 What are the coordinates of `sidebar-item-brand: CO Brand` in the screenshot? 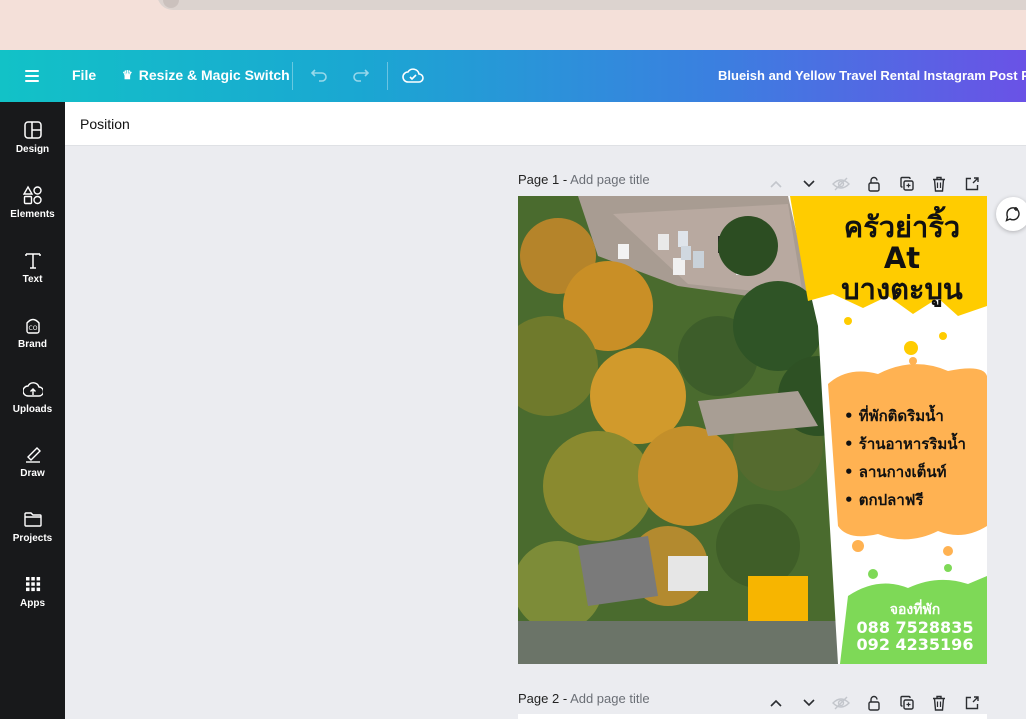 It's located at (32, 341).